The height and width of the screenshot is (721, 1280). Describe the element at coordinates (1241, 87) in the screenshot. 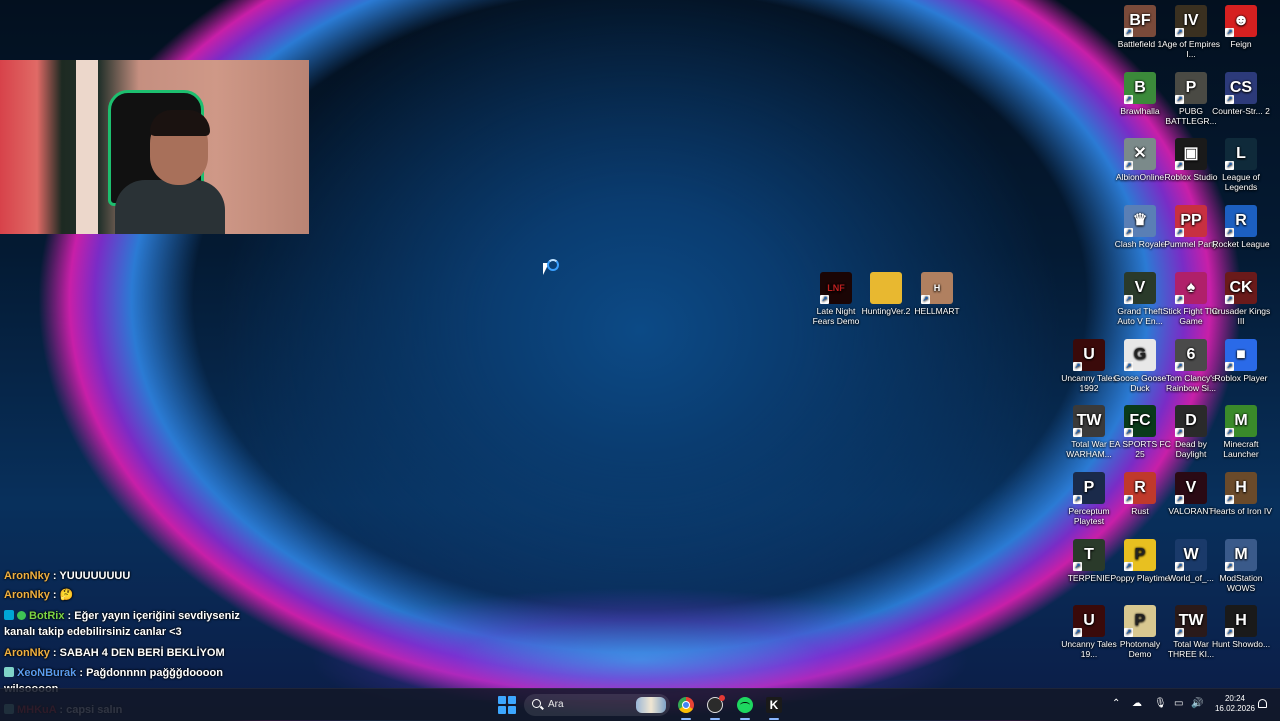

I see `app-icon: CS ↗` at that location.